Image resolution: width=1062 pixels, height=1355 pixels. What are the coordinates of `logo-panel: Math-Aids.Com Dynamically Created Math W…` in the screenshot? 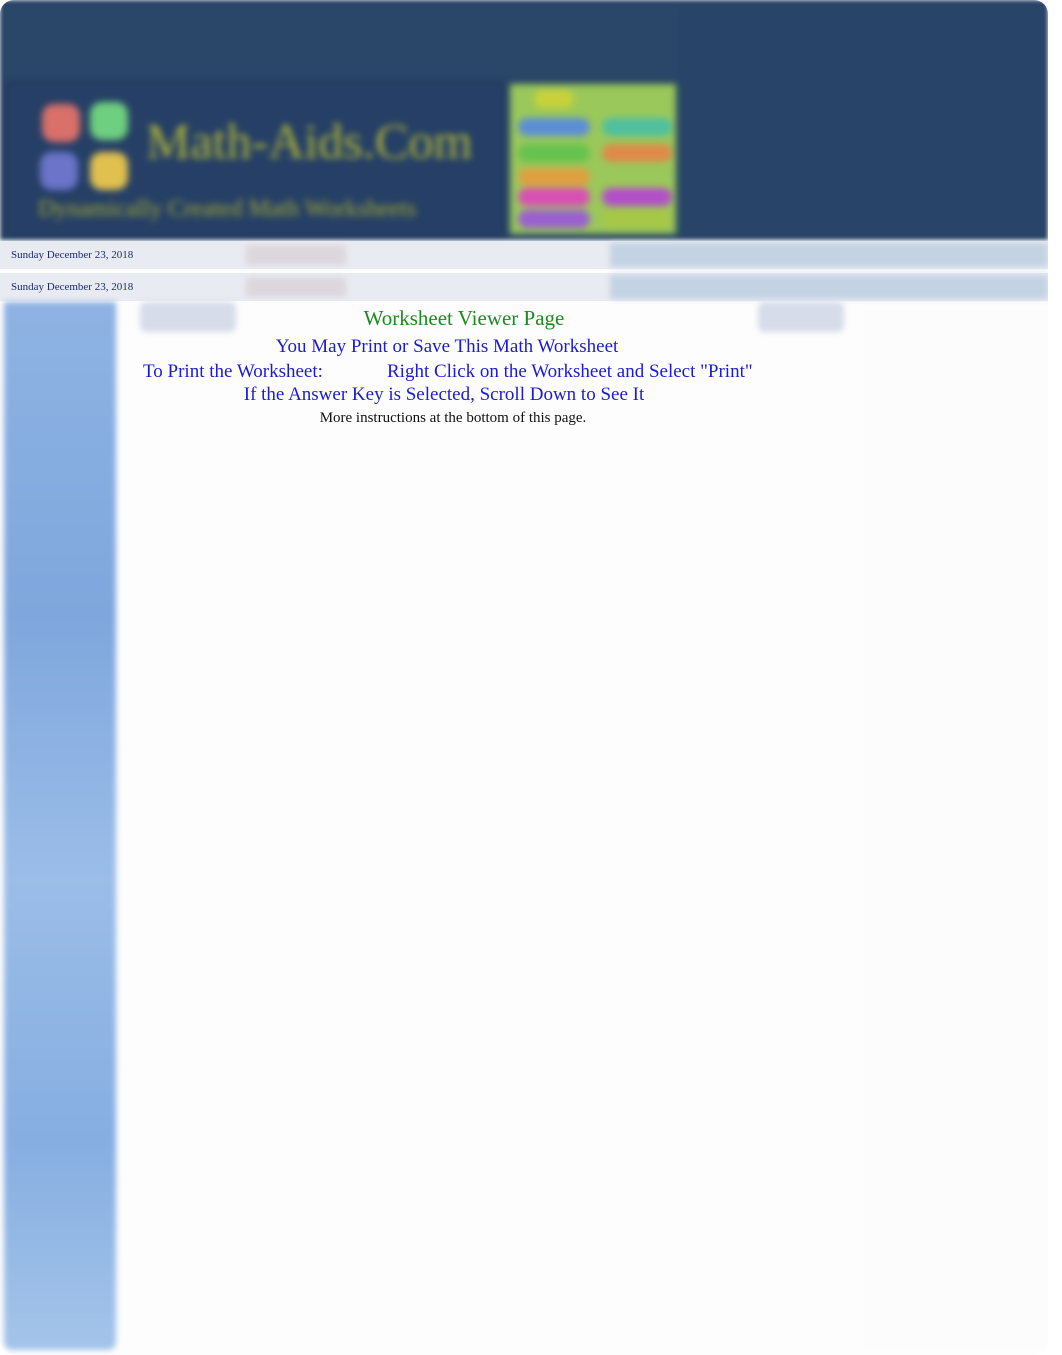 It's located at (255, 159).